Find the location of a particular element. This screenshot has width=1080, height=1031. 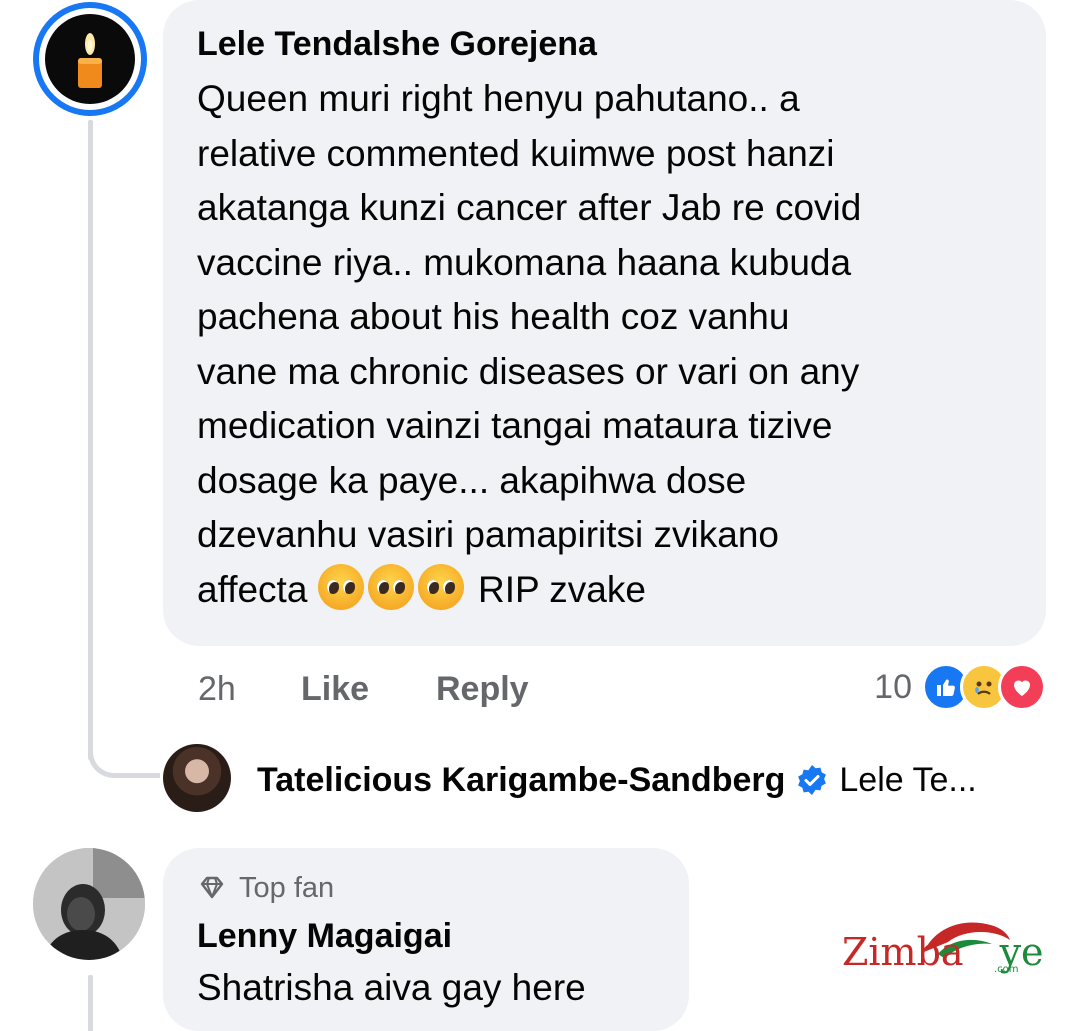

reaction-count: 10 is located at coordinates (893, 686).